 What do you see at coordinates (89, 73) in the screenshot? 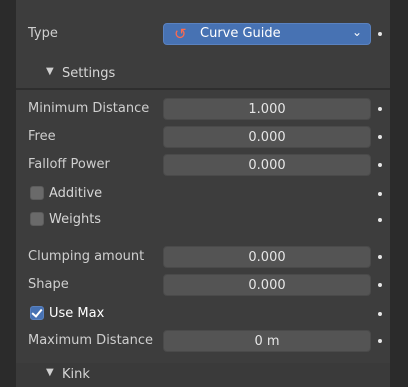
I see `settings-label: Settings` at bounding box center [89, 73].